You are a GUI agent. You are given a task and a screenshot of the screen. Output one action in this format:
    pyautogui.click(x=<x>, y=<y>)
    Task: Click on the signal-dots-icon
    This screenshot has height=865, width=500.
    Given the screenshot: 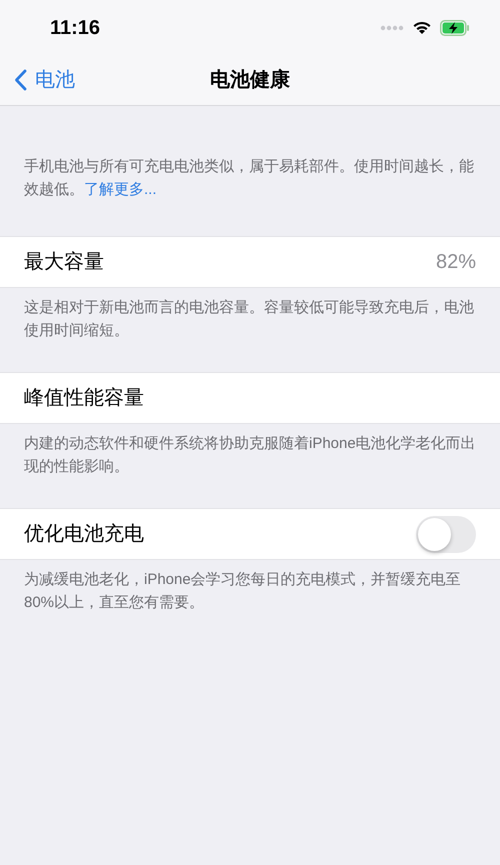 What is the action you would take?
    pyautogui.click(x=392, y=27)
    